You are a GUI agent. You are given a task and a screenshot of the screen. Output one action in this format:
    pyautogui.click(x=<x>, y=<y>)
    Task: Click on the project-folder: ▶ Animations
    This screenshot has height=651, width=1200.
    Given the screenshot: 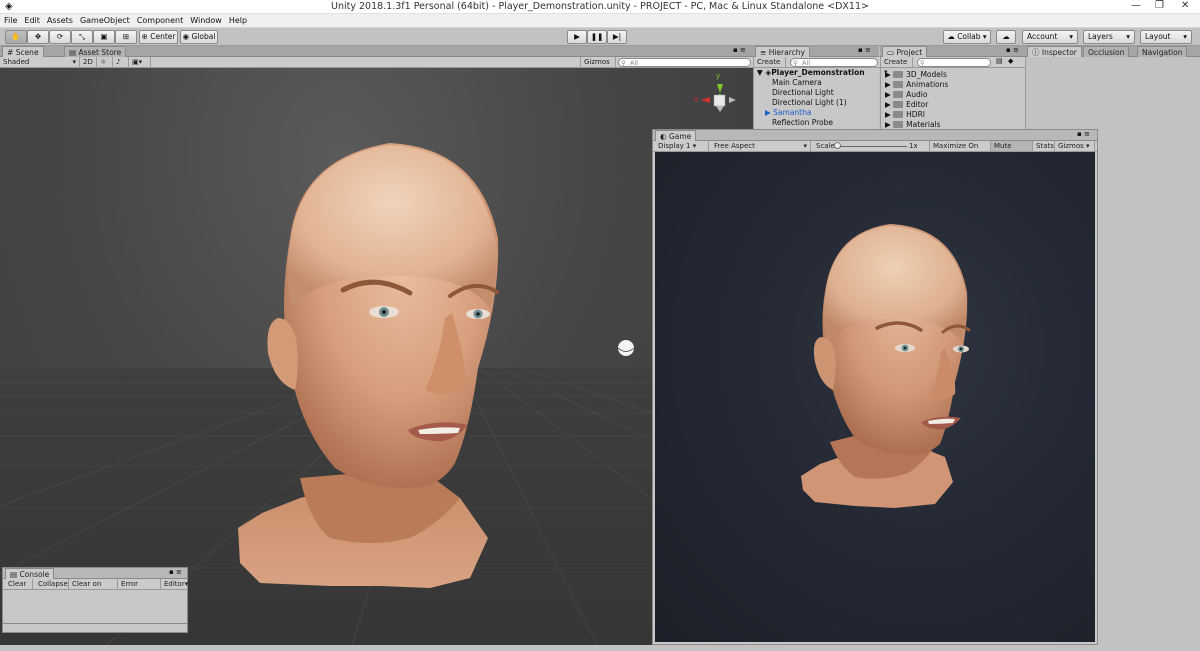 What is the action you would take?
    pyautogui.click(x=944, y=85)
    